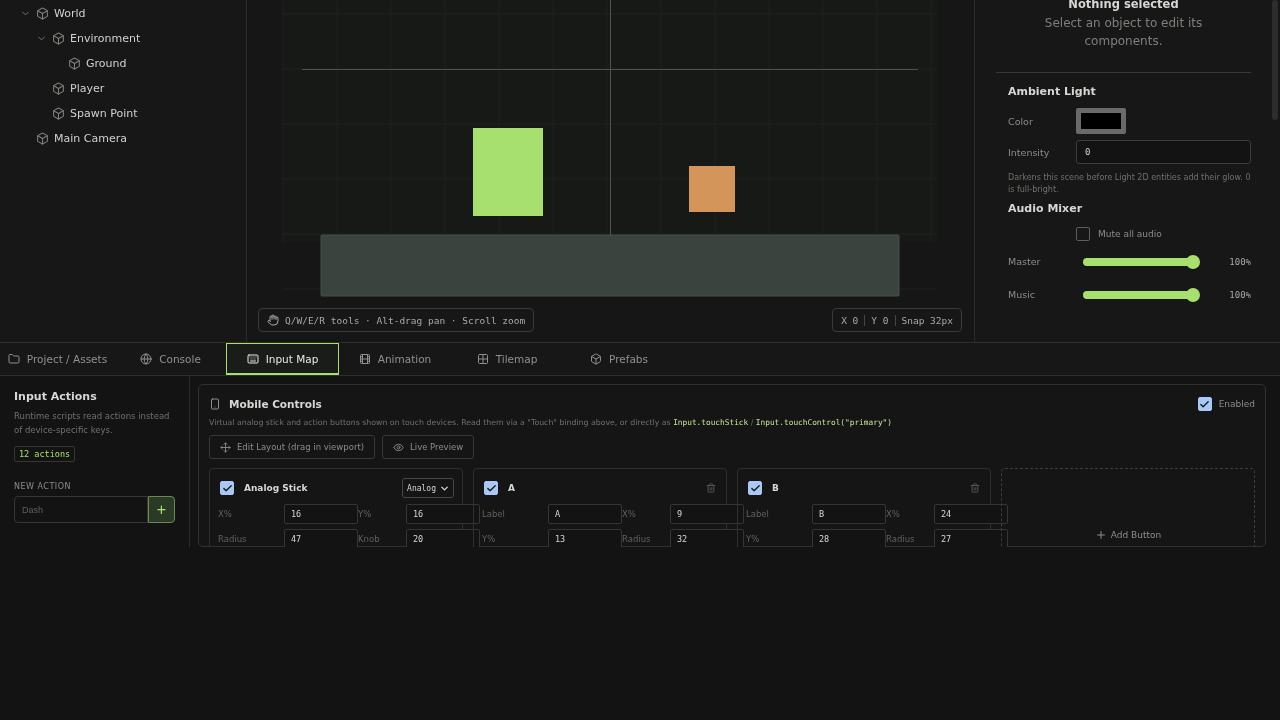  What do you see at coordinates (1100, 535) in the screenshot?
I see `plus-icon` at bounding box center [1100, 535].